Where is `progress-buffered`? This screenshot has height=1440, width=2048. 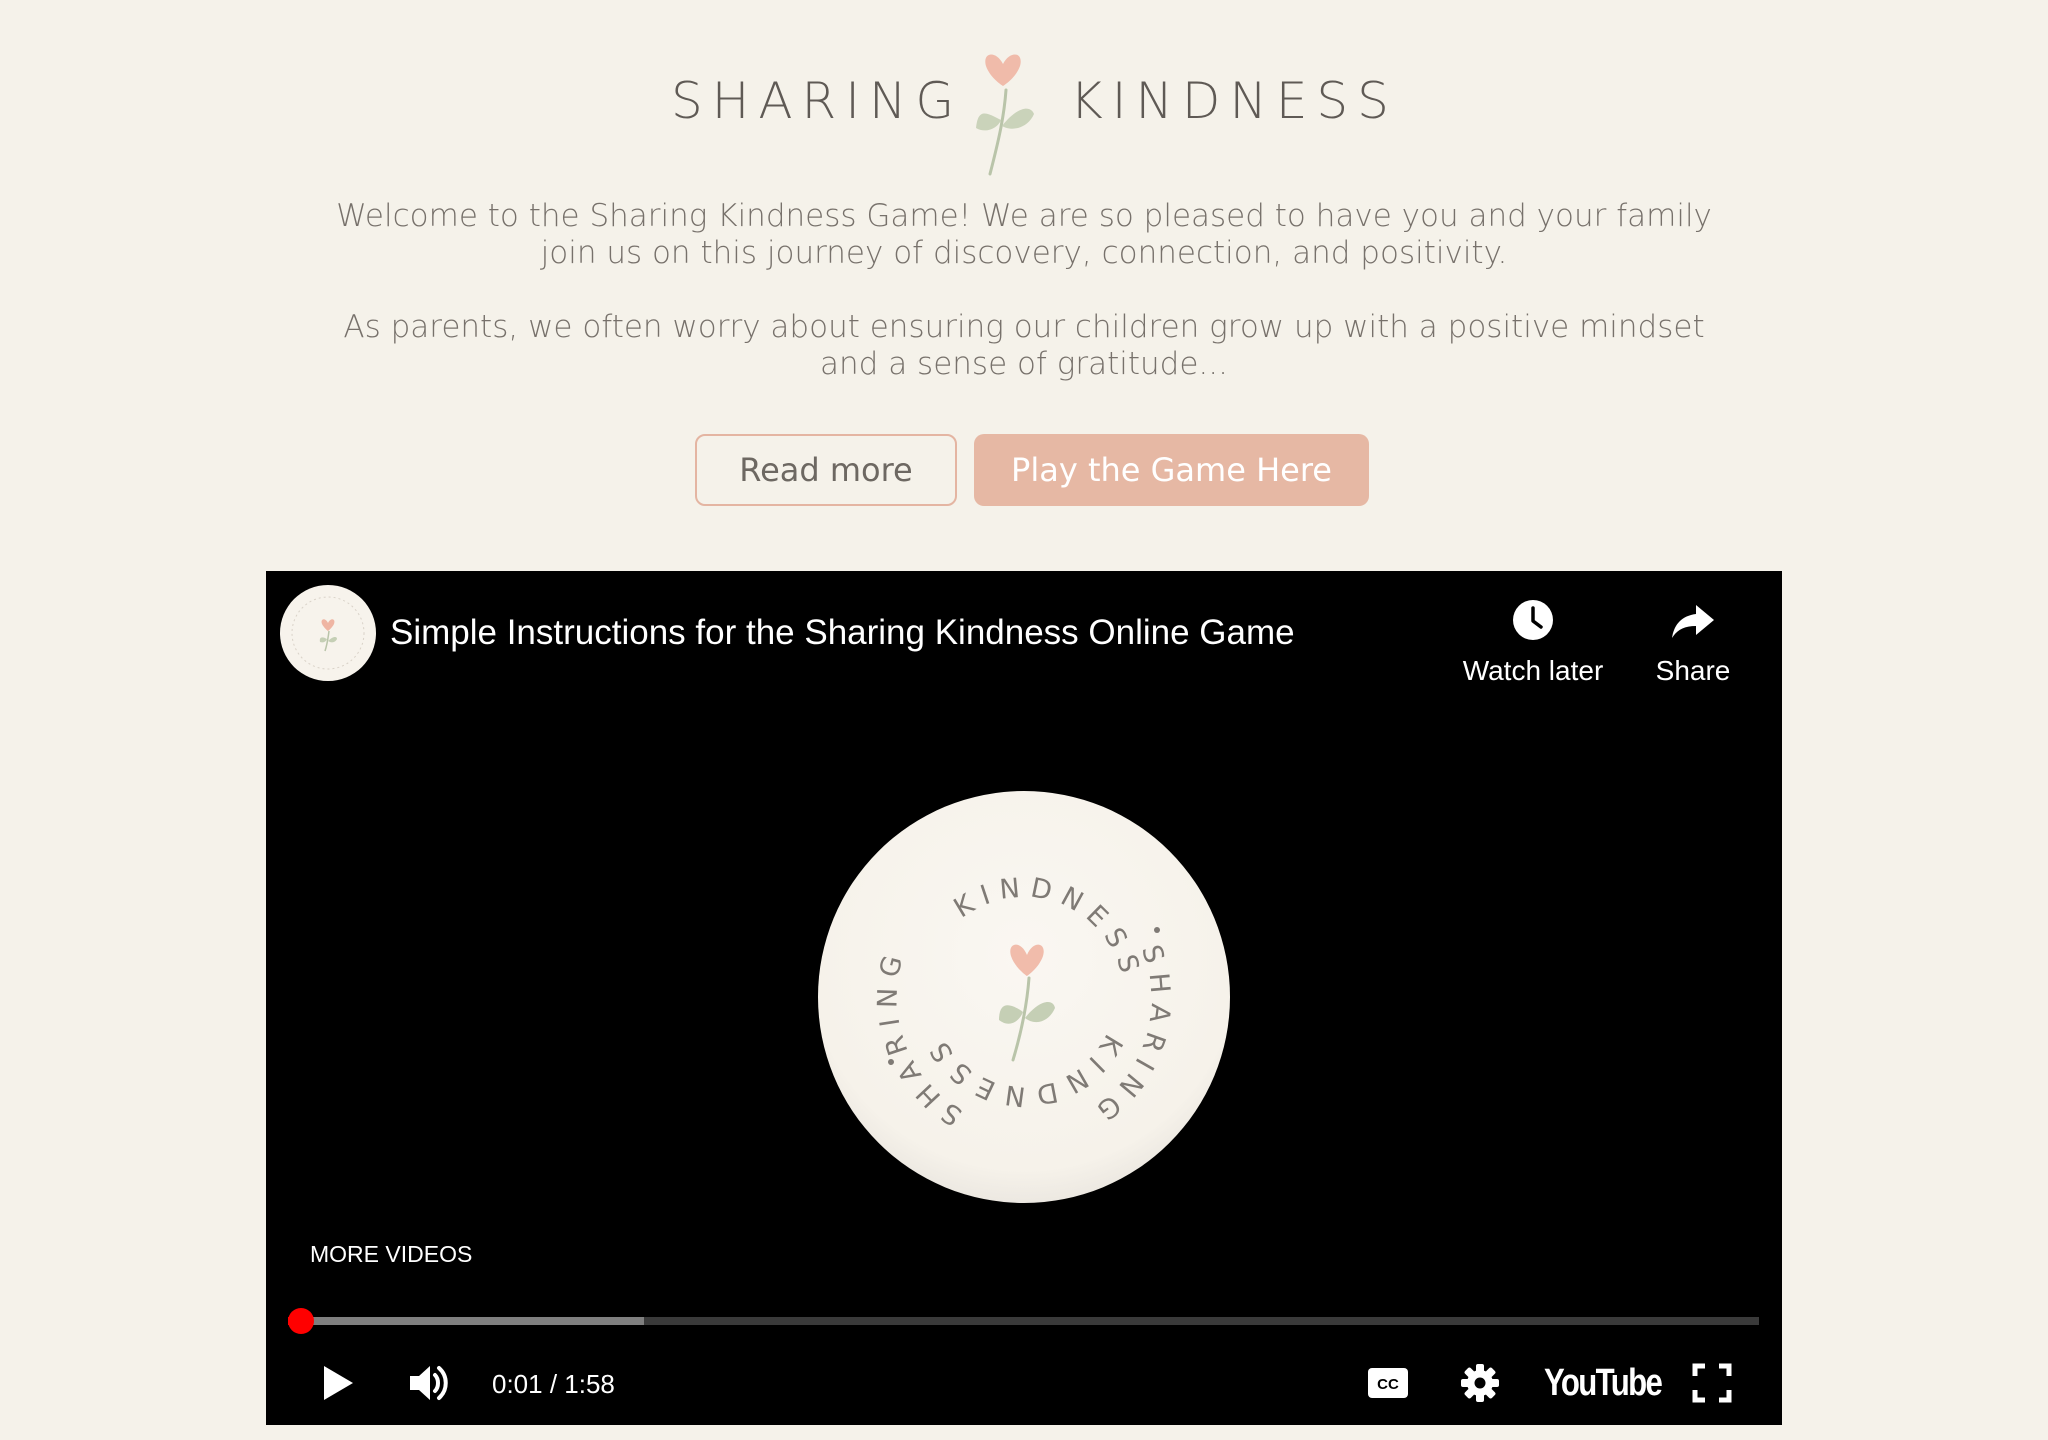 progress-buffered is located at coordinates (466, 1321).